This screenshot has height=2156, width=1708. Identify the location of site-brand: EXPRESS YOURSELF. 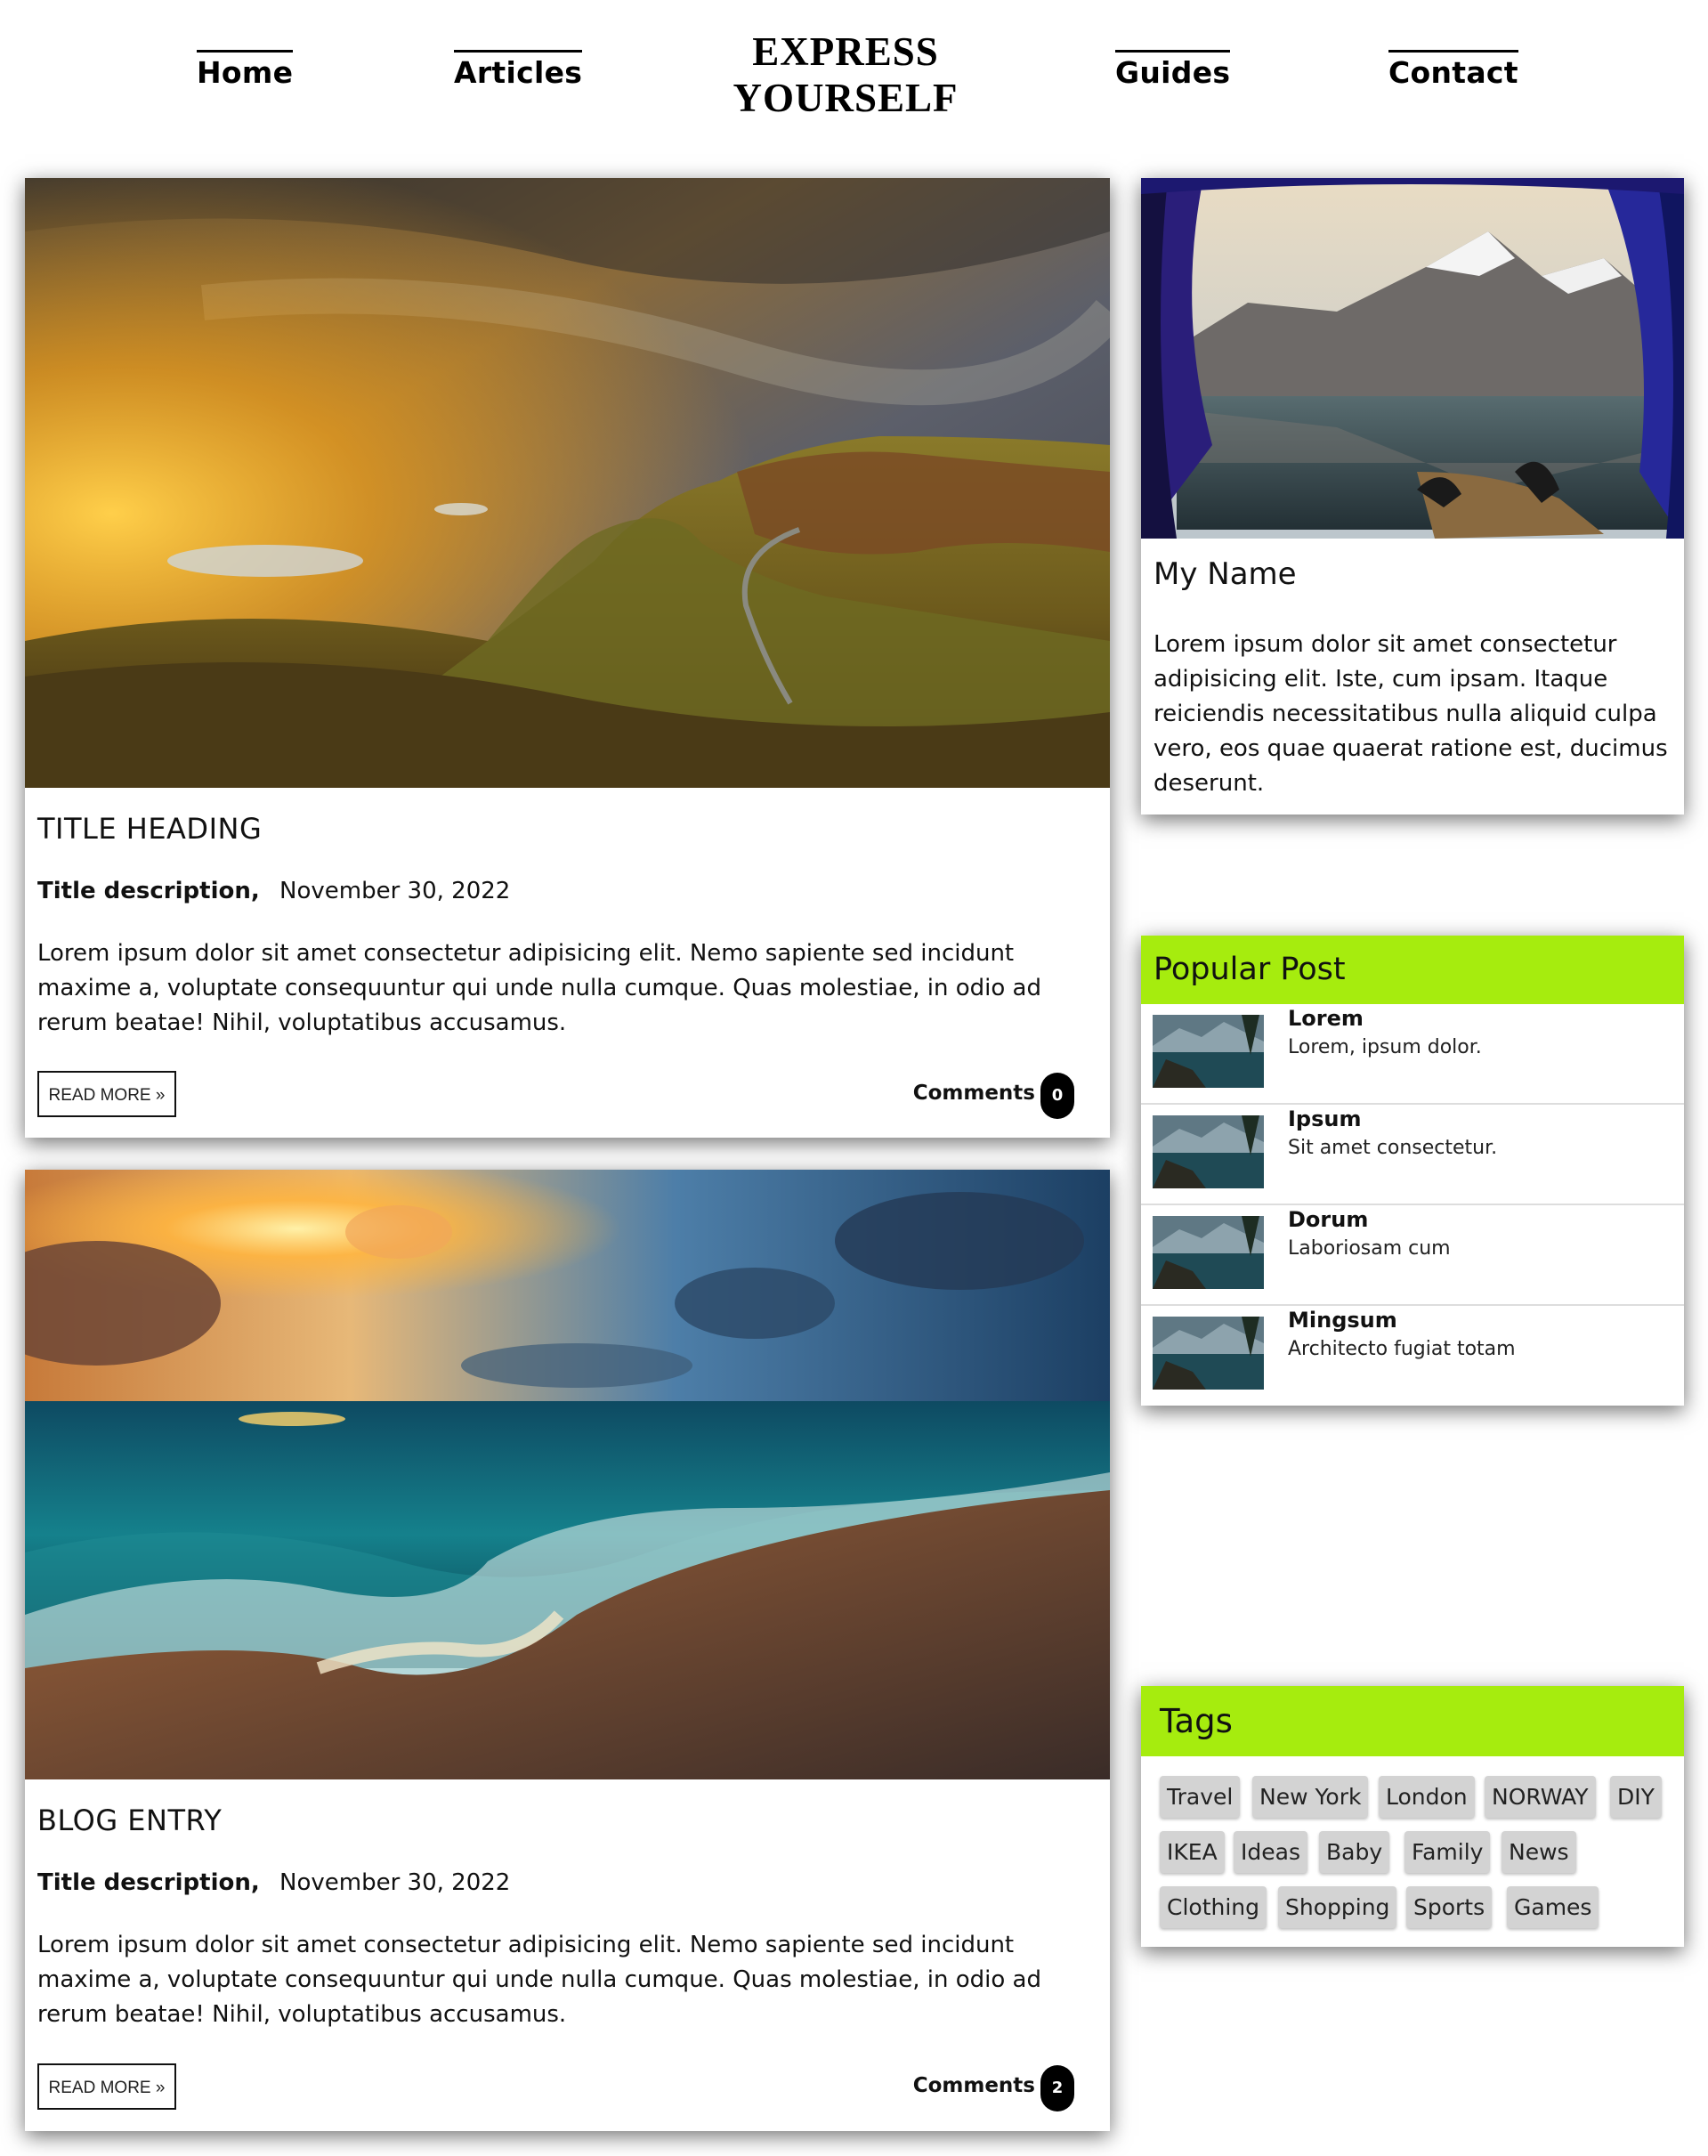
(846, 74).